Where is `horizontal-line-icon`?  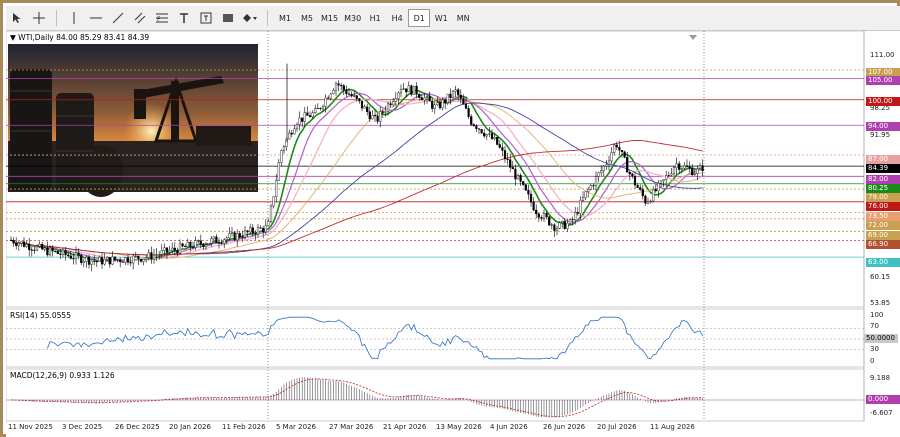 horizontal-line-icon is located at coordinates (96, 18).